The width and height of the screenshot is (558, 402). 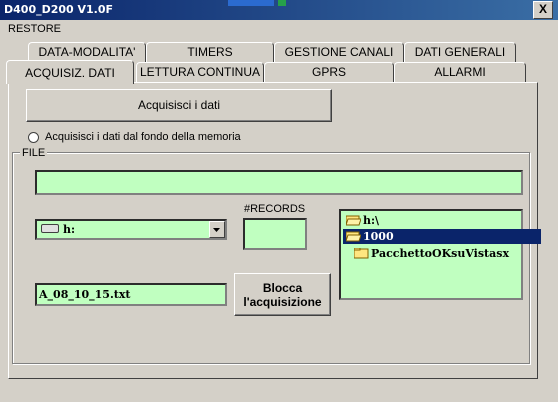 I want to click on window-title: D400_D200 V1.0F, so click(x=59, y=9).